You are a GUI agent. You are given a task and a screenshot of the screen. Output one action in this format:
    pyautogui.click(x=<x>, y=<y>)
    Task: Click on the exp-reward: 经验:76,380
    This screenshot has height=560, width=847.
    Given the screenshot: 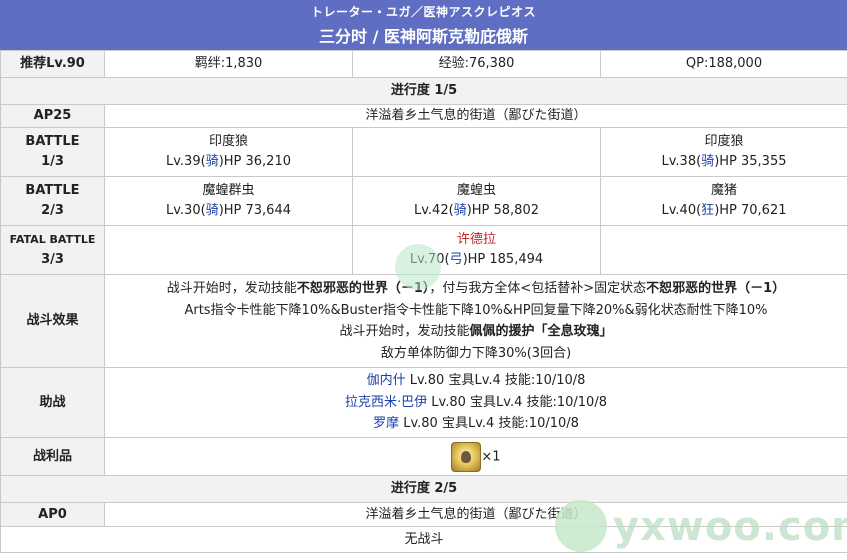 What is the action you would take?
    pyautogui.click(x=476, y=64)
    